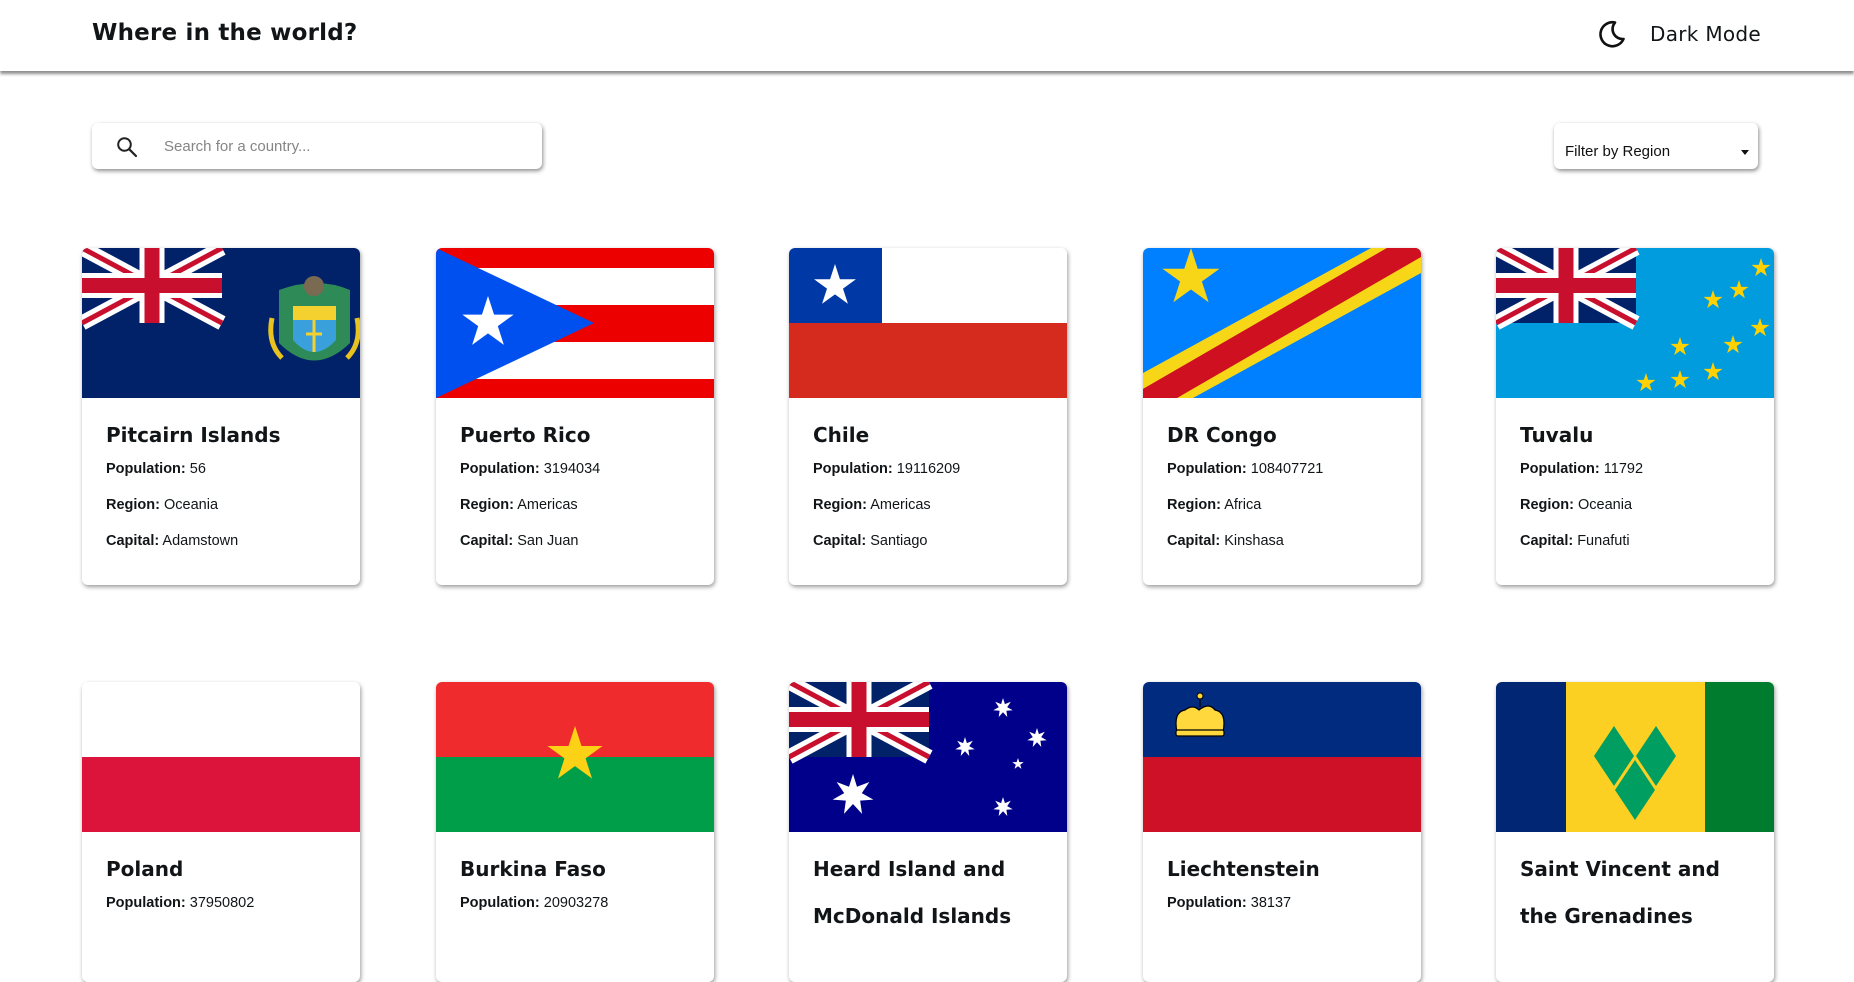 This screenshot has width=1854, height=982. I want to click on country-name: Heard Island and McDonald Islands, so click(912, 892).